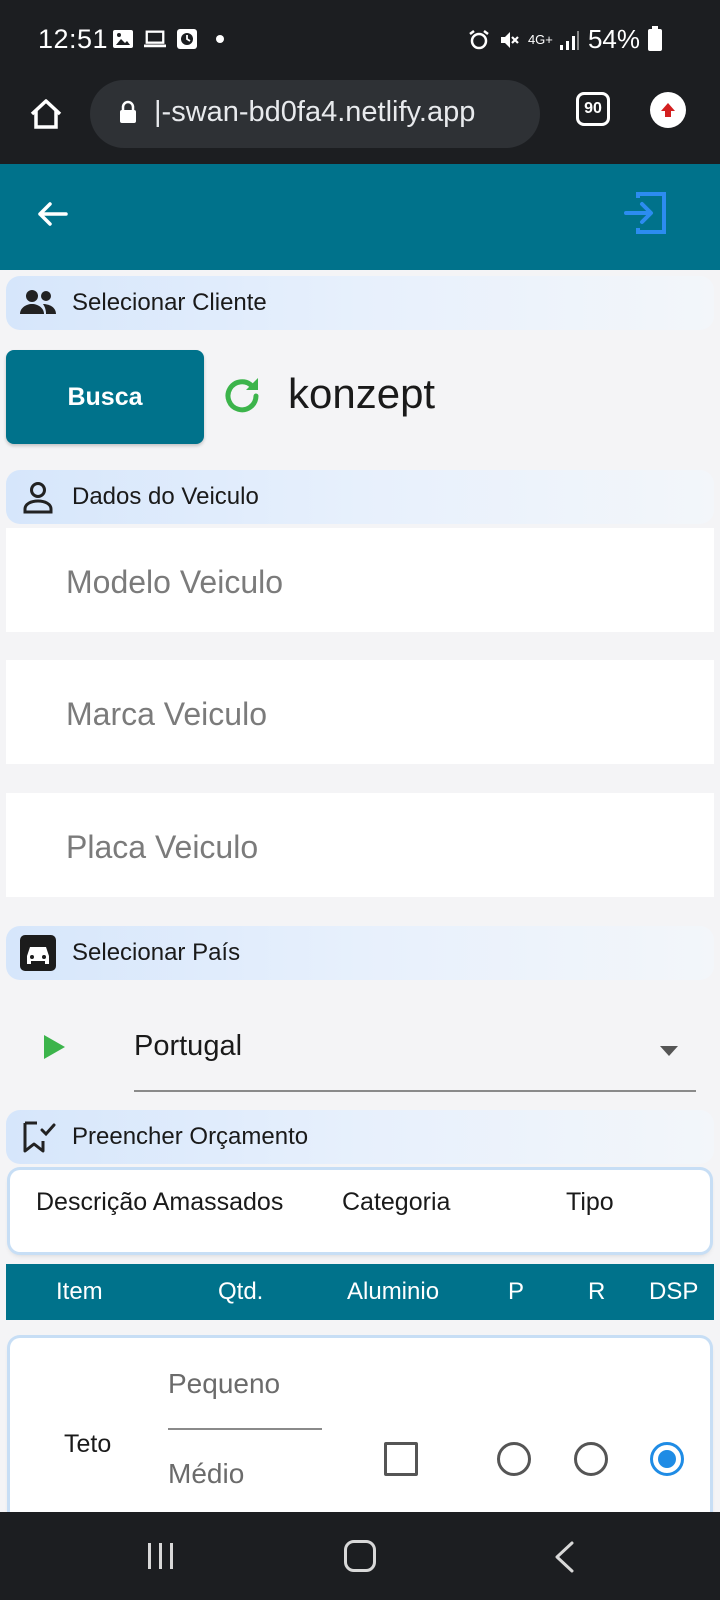  What do you see at coordinates (241, 1291) in the screenshot?
I see `th-qtd: Qtd.` at bounding box center [241, 1291].